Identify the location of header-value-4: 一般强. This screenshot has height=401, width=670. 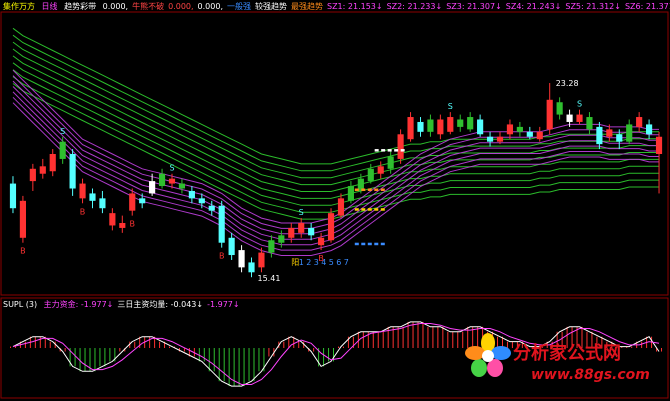
(239, 6).